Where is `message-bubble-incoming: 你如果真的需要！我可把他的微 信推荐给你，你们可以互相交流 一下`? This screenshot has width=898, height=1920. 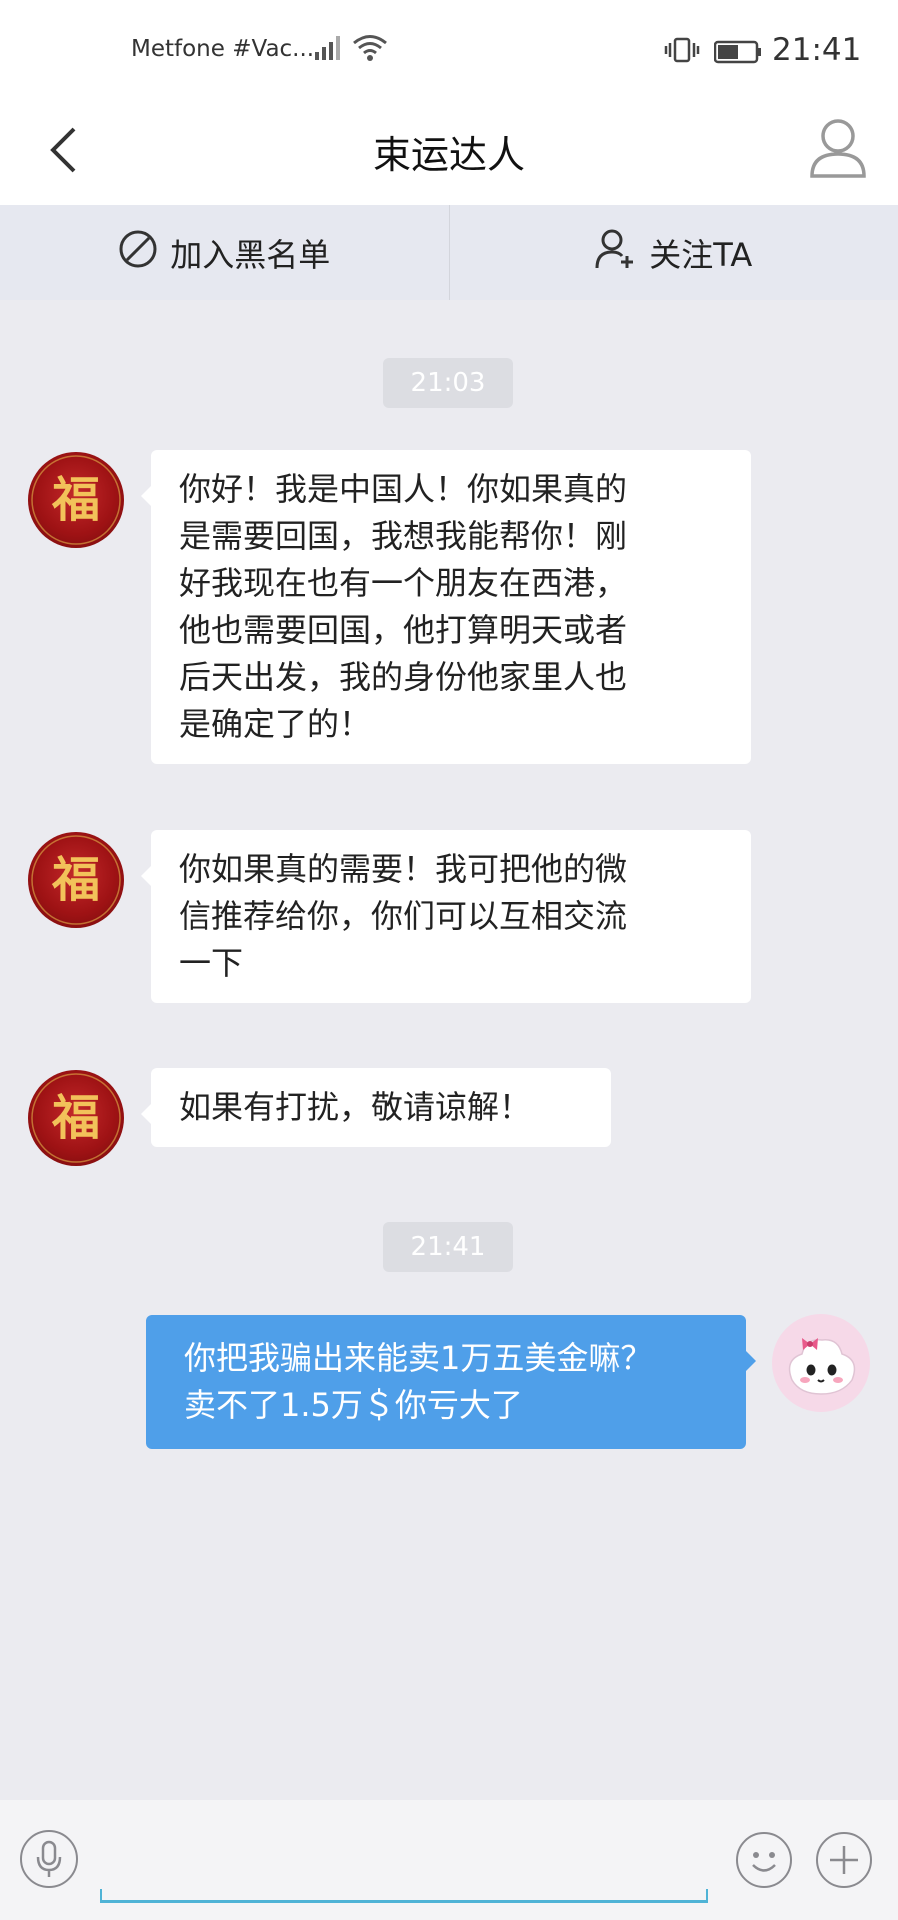 message-bubble-incoming: 你如果真的需要！我可把他的微 信推荐给你，你们可以互相交流 一下 is located at coordinates (446, 916).